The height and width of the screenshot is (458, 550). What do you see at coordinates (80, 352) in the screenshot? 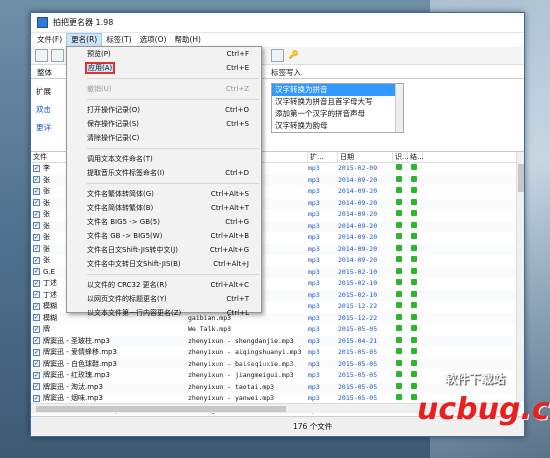
I see `cell-filename: 牌窦迅 - 爱情蜂移.mp3` at bounding box center [80, 352].